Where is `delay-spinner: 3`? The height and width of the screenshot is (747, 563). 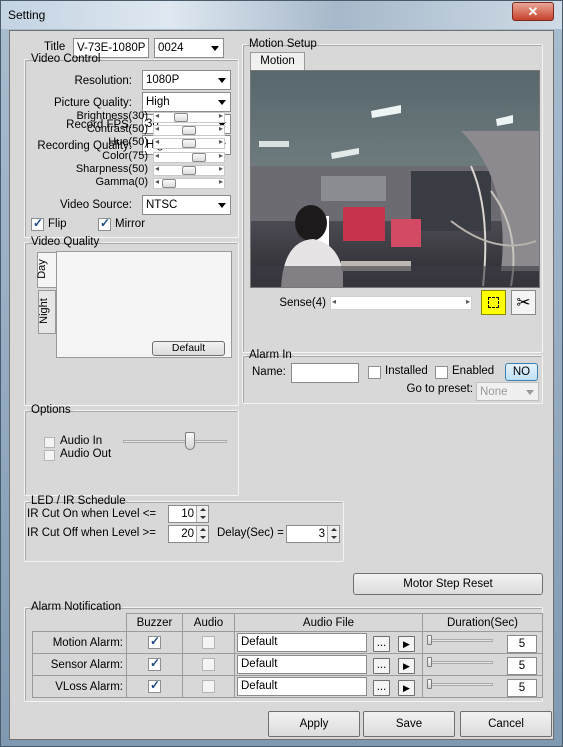
delay-spinner: 3 is located at coordinates (313, 534).